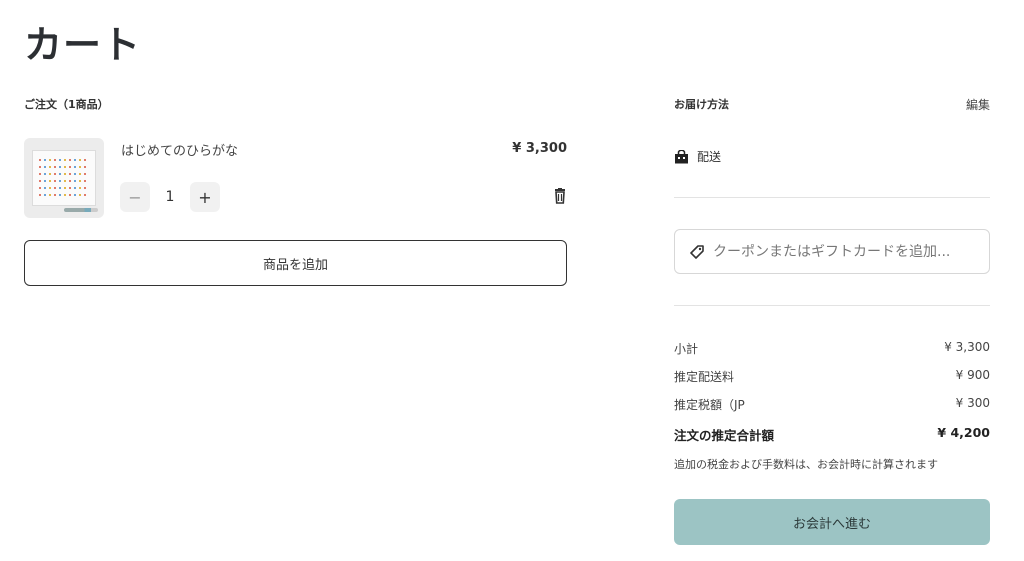 The image size is (1024, 561). I want to click on poster-image, so click(64, 178).